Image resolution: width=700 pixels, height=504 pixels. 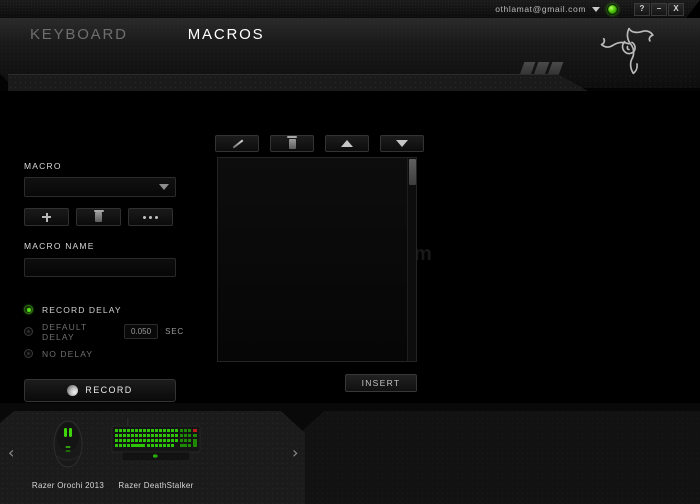 I want to click on macro-list-surface, so click(x=317, y=259).